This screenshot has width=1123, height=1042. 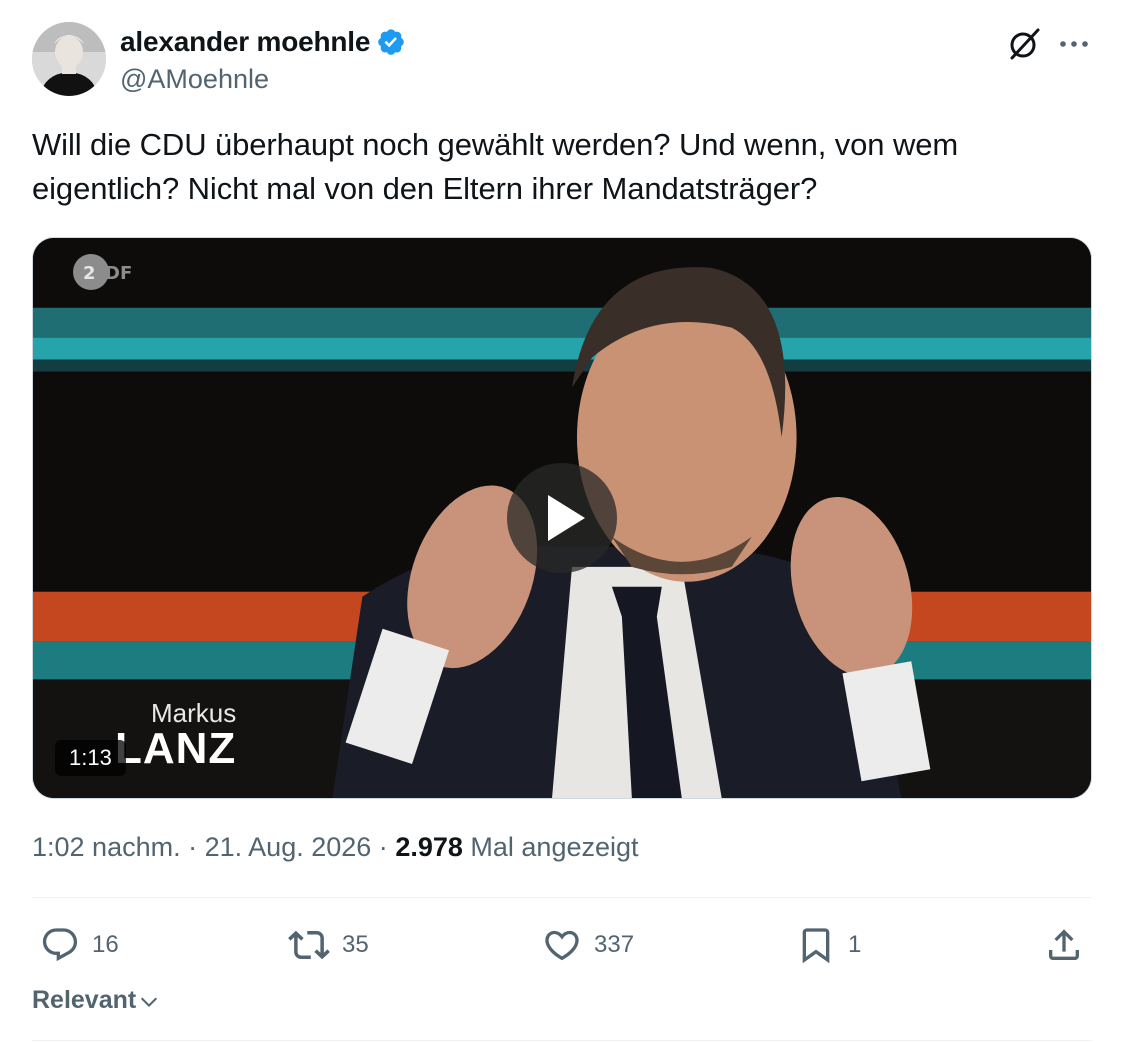 What do you see at coordinates (429, 847) in the screenshot?
I see `views-count: 2.978` at bounding box center [429, 847].